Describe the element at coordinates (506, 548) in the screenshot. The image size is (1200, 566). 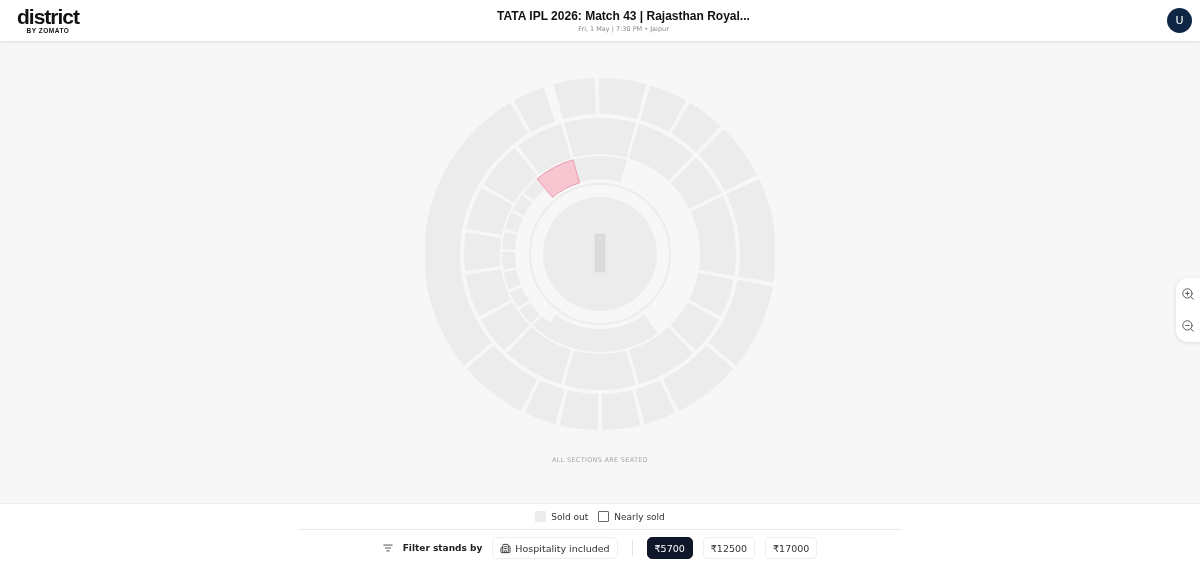
I see `building-icon` at that location.